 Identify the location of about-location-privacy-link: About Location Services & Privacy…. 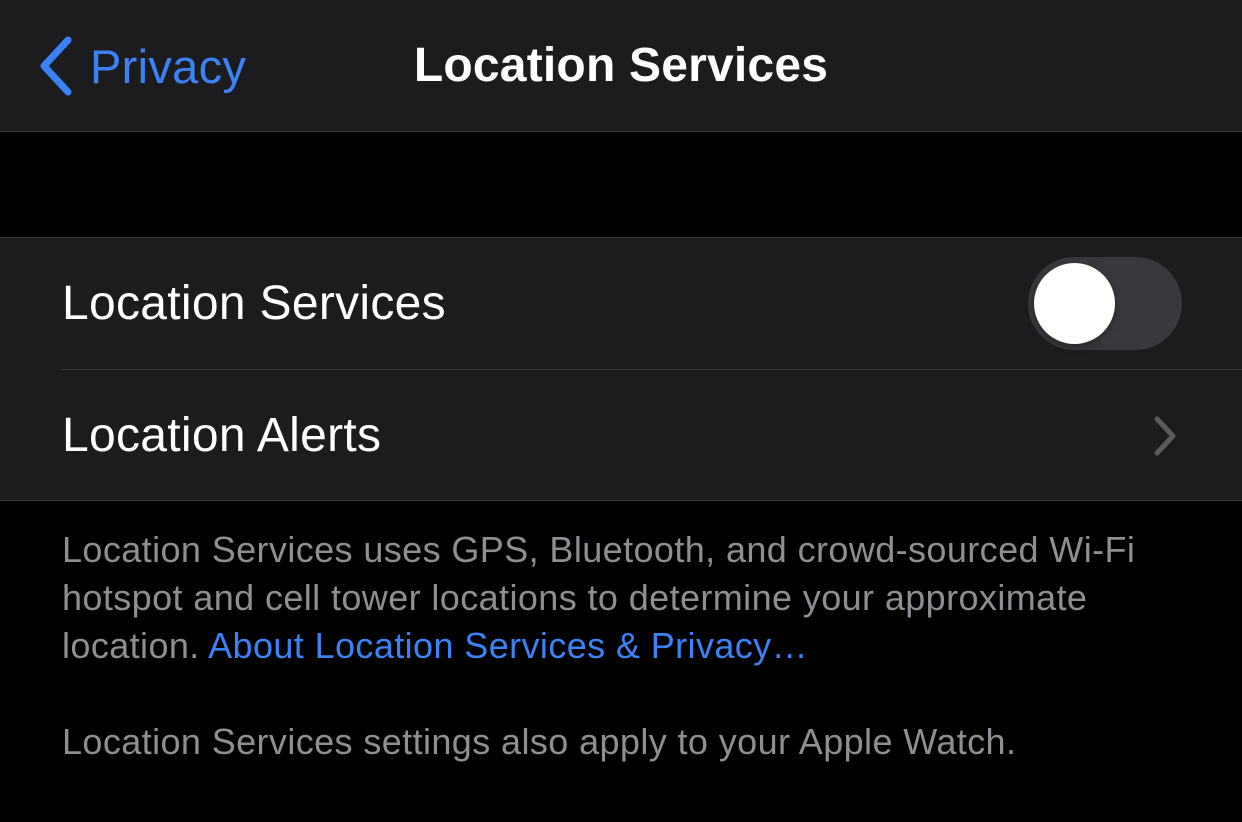
(508, 645).